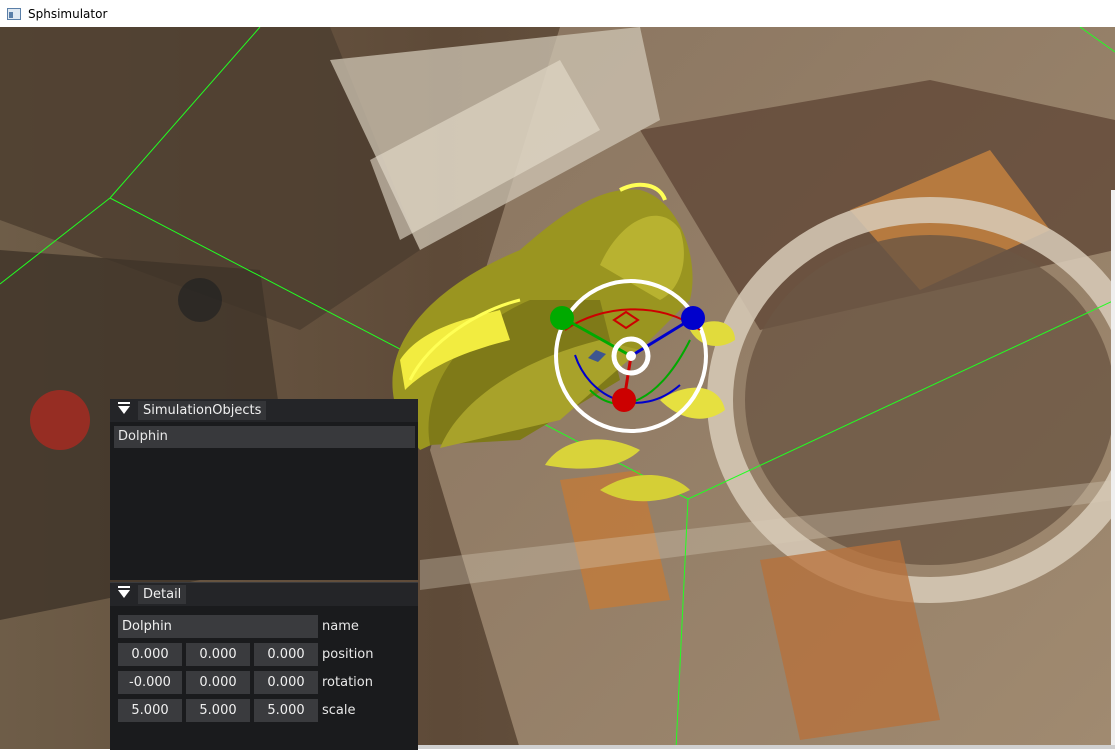  What do you see at coordinates (150, 710) in the screenshot?
I see `scale-x-field: 5.000` at bounding box center [150, 710].